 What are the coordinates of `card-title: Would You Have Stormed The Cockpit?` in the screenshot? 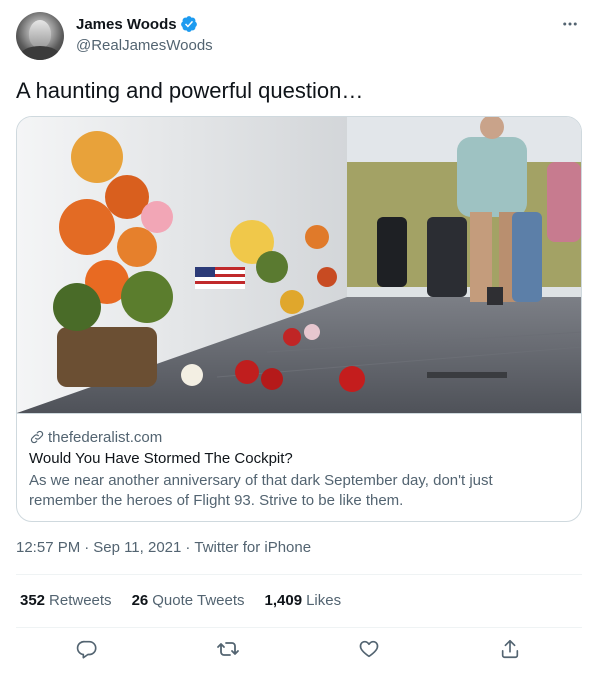 It's located at (161, 458).